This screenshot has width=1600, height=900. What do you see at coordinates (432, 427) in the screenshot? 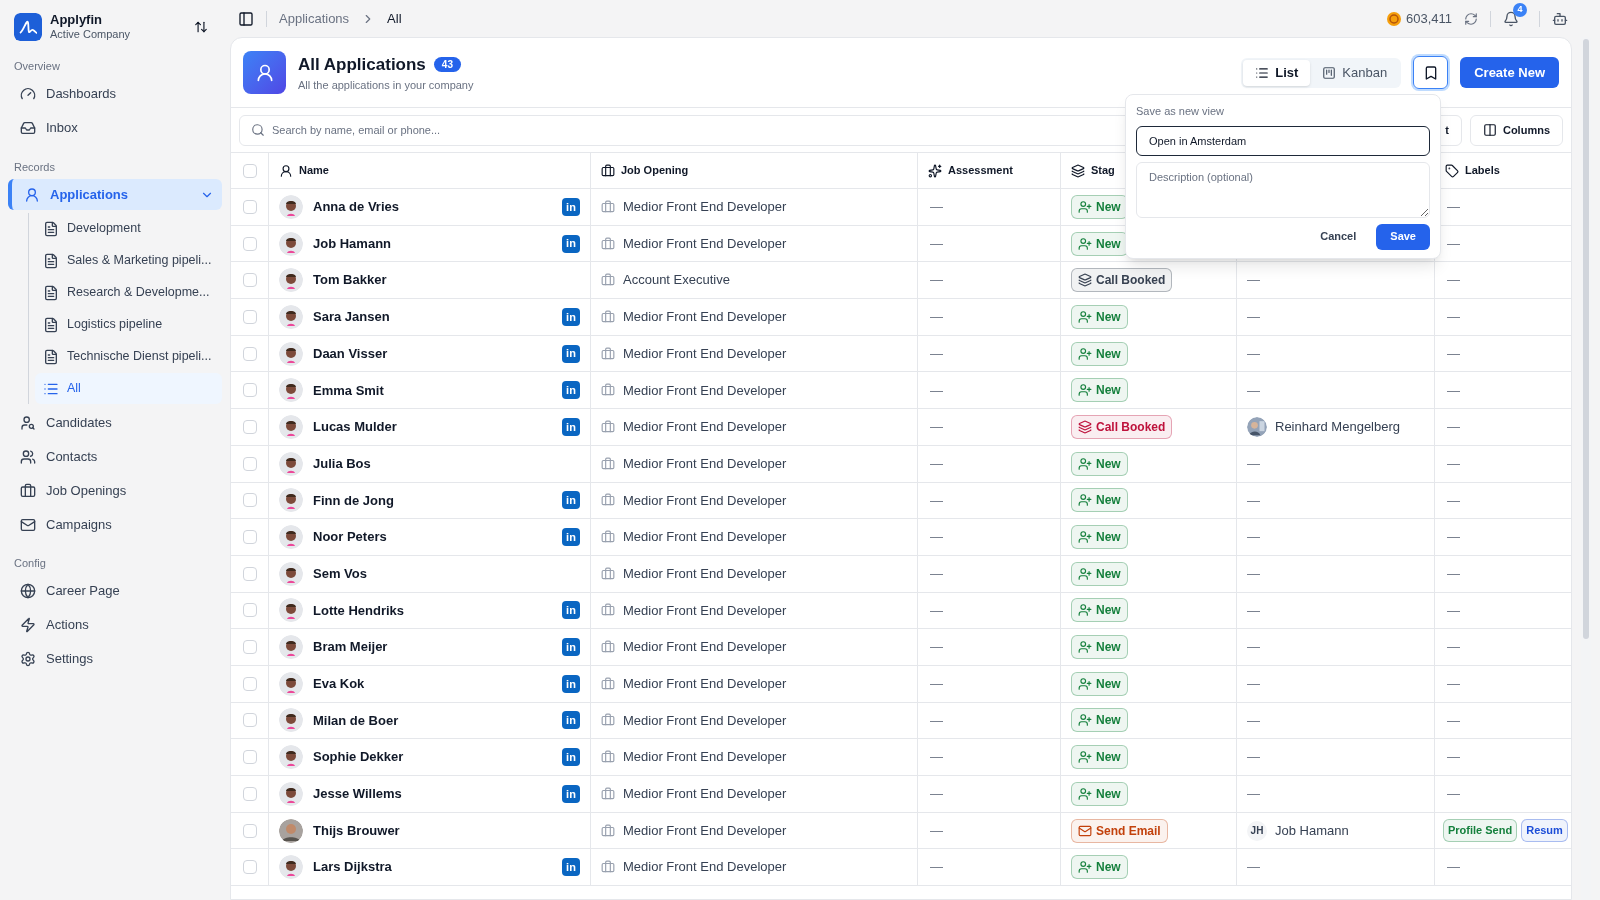
I see `applicant-name: Lucas Mulder` at bounding box center [432, 427].